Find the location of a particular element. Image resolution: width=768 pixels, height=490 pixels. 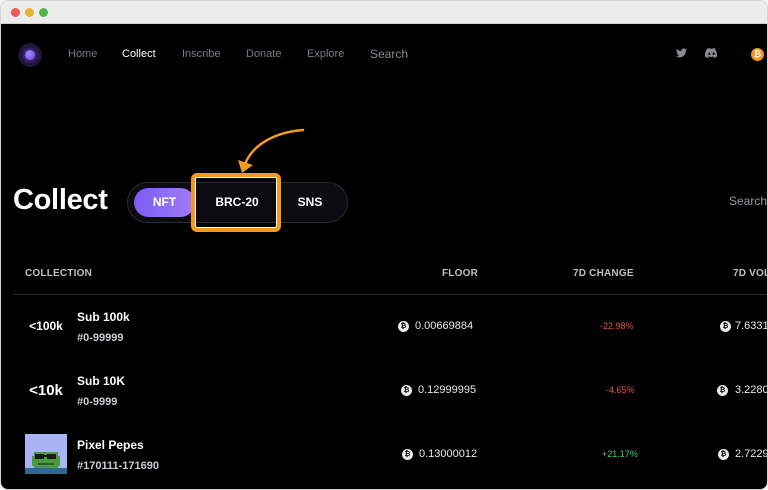

collection-name: Sub 100k is located at coordinates (103, 317).